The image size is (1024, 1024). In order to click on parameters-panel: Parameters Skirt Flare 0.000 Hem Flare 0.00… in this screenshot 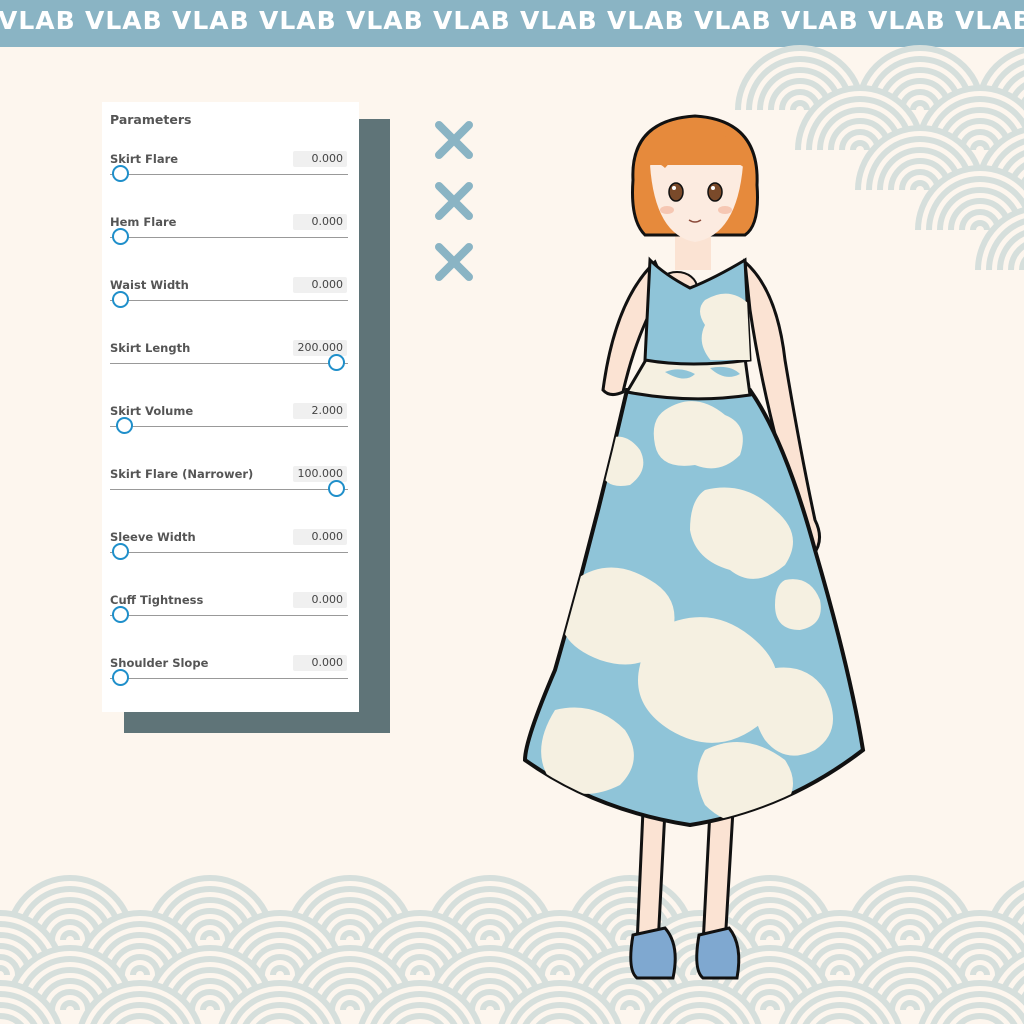, I will do `click(230, 407)`.